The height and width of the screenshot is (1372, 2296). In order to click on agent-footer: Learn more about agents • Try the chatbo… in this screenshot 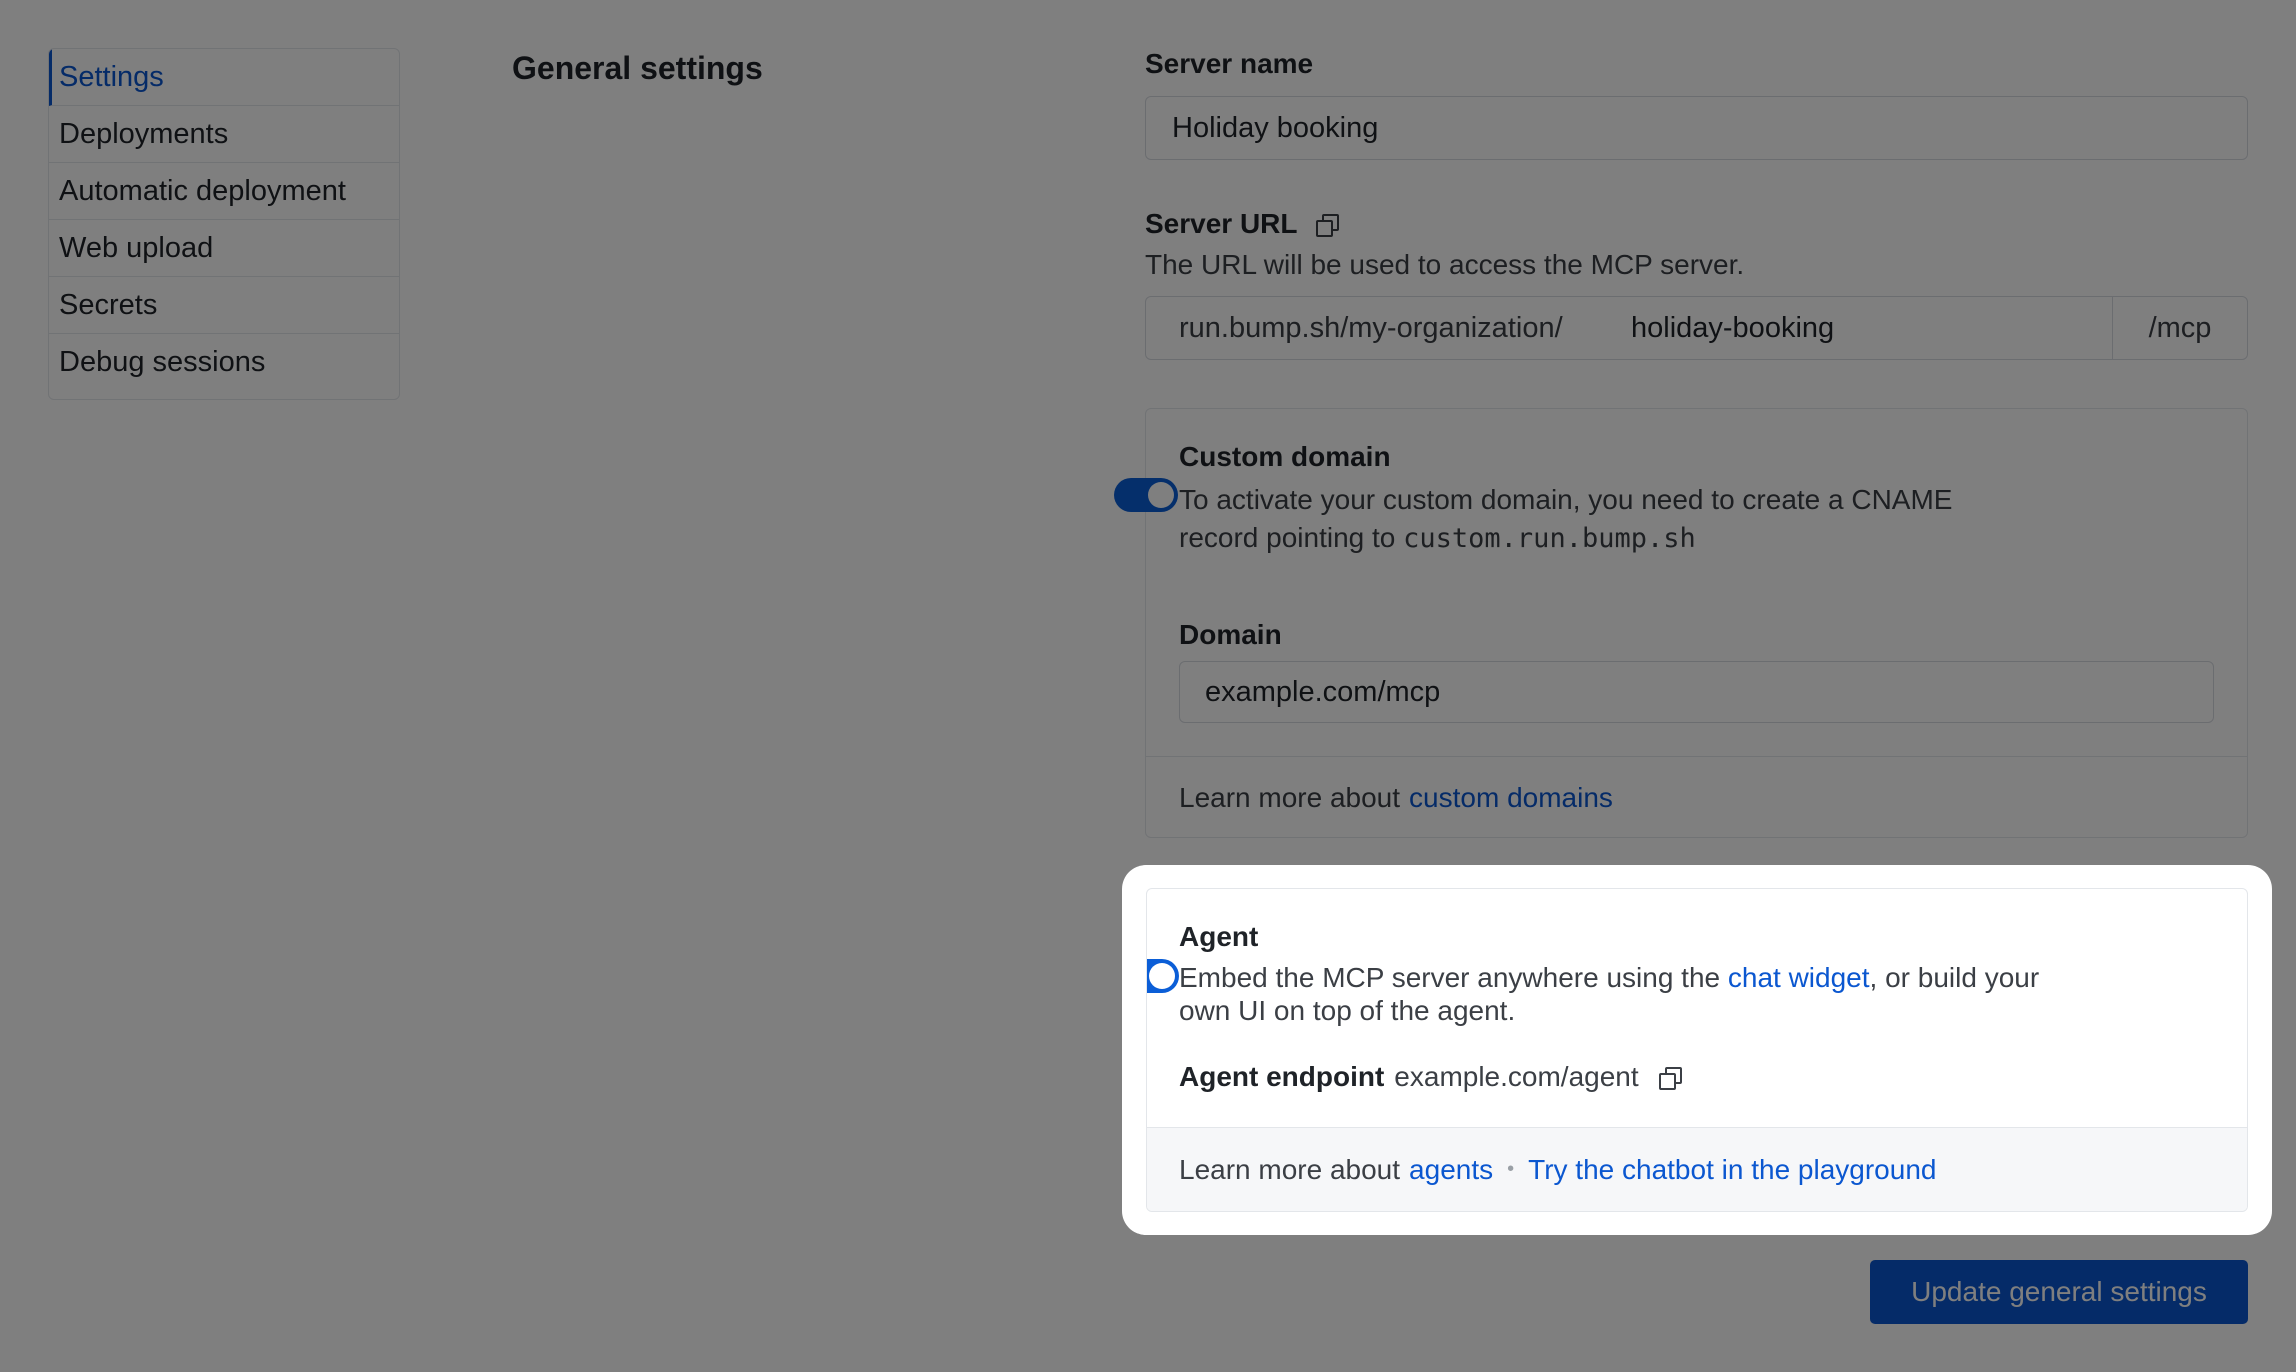, I will do `click(1697, 1169)`.